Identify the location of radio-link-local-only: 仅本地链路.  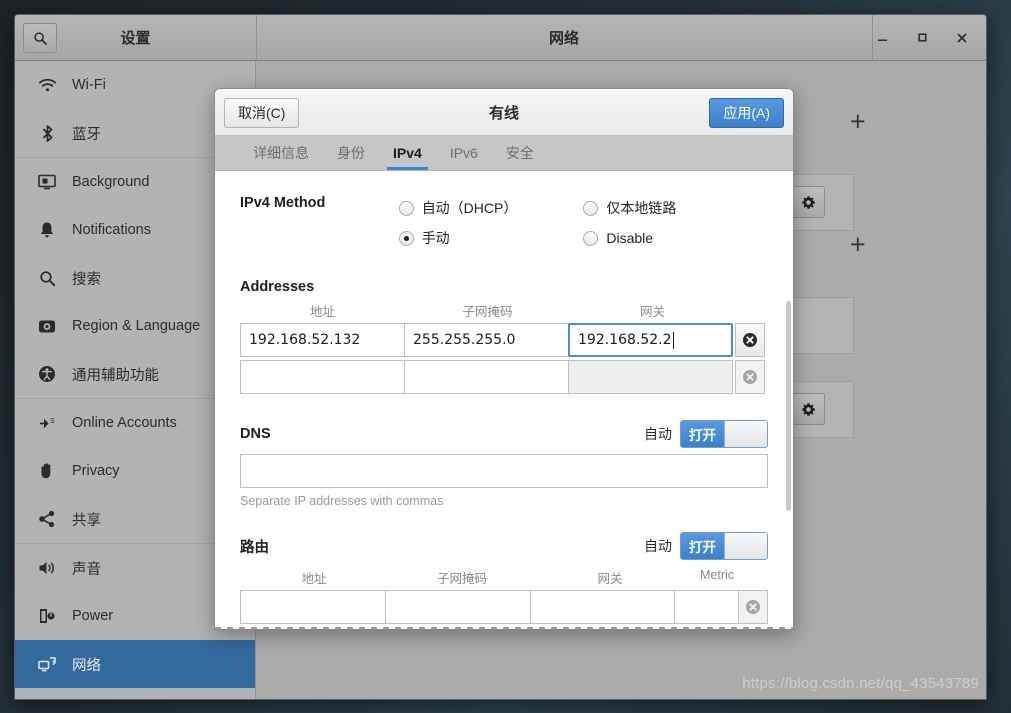
(675, 208).